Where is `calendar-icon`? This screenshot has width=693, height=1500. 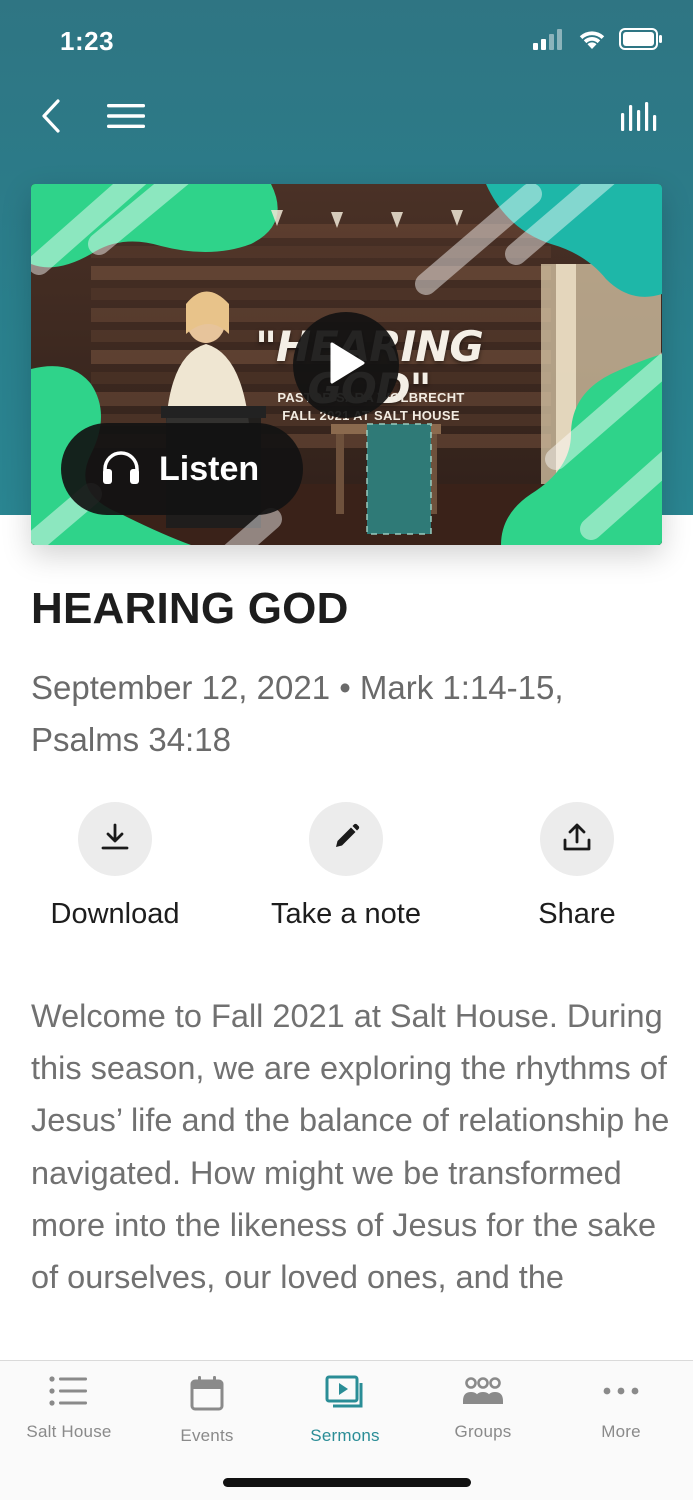
calendar-icon is located at coordinates (207, 1395).